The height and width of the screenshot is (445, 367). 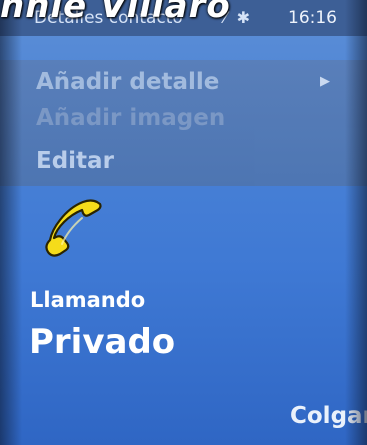 What do you see at coordinates (11, 222) in the screenshot?
I see `bezel-left` at bounding box center [11, 222].